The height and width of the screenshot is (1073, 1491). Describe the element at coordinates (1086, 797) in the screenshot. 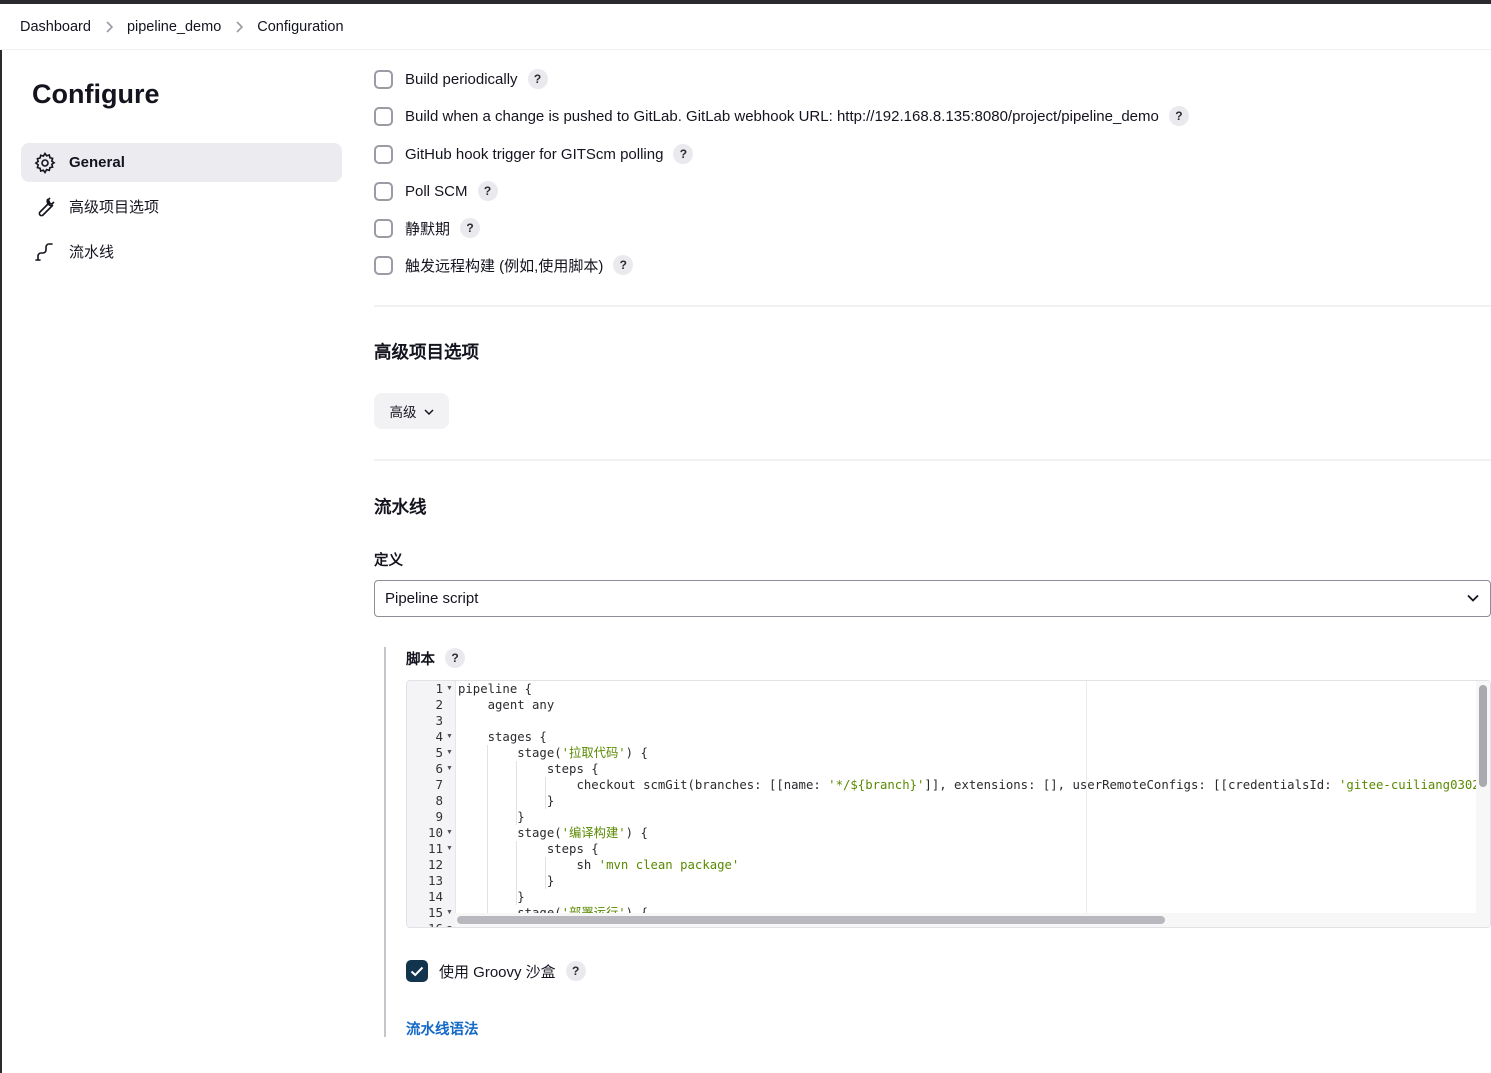

I see `print-margin` at that location.